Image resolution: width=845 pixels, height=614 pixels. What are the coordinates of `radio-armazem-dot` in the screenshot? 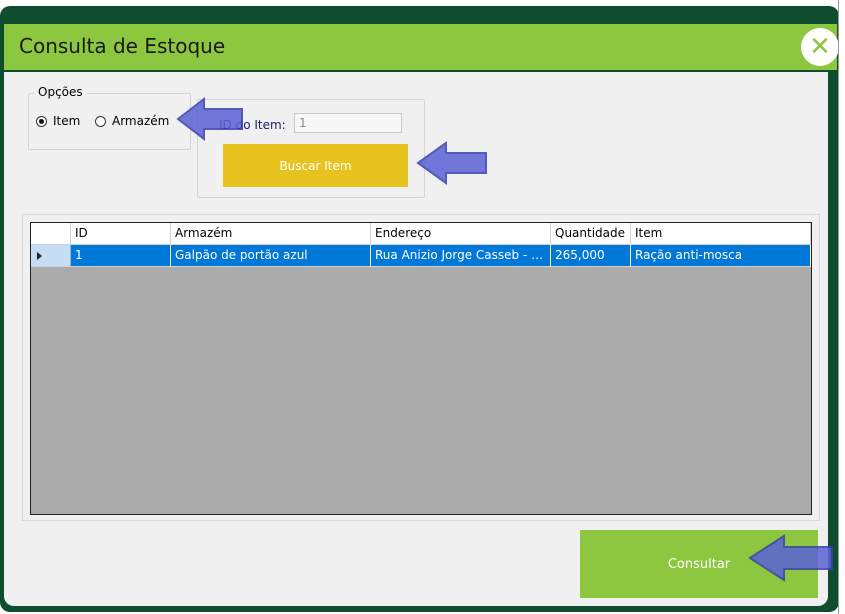 It's located at (100, 121).